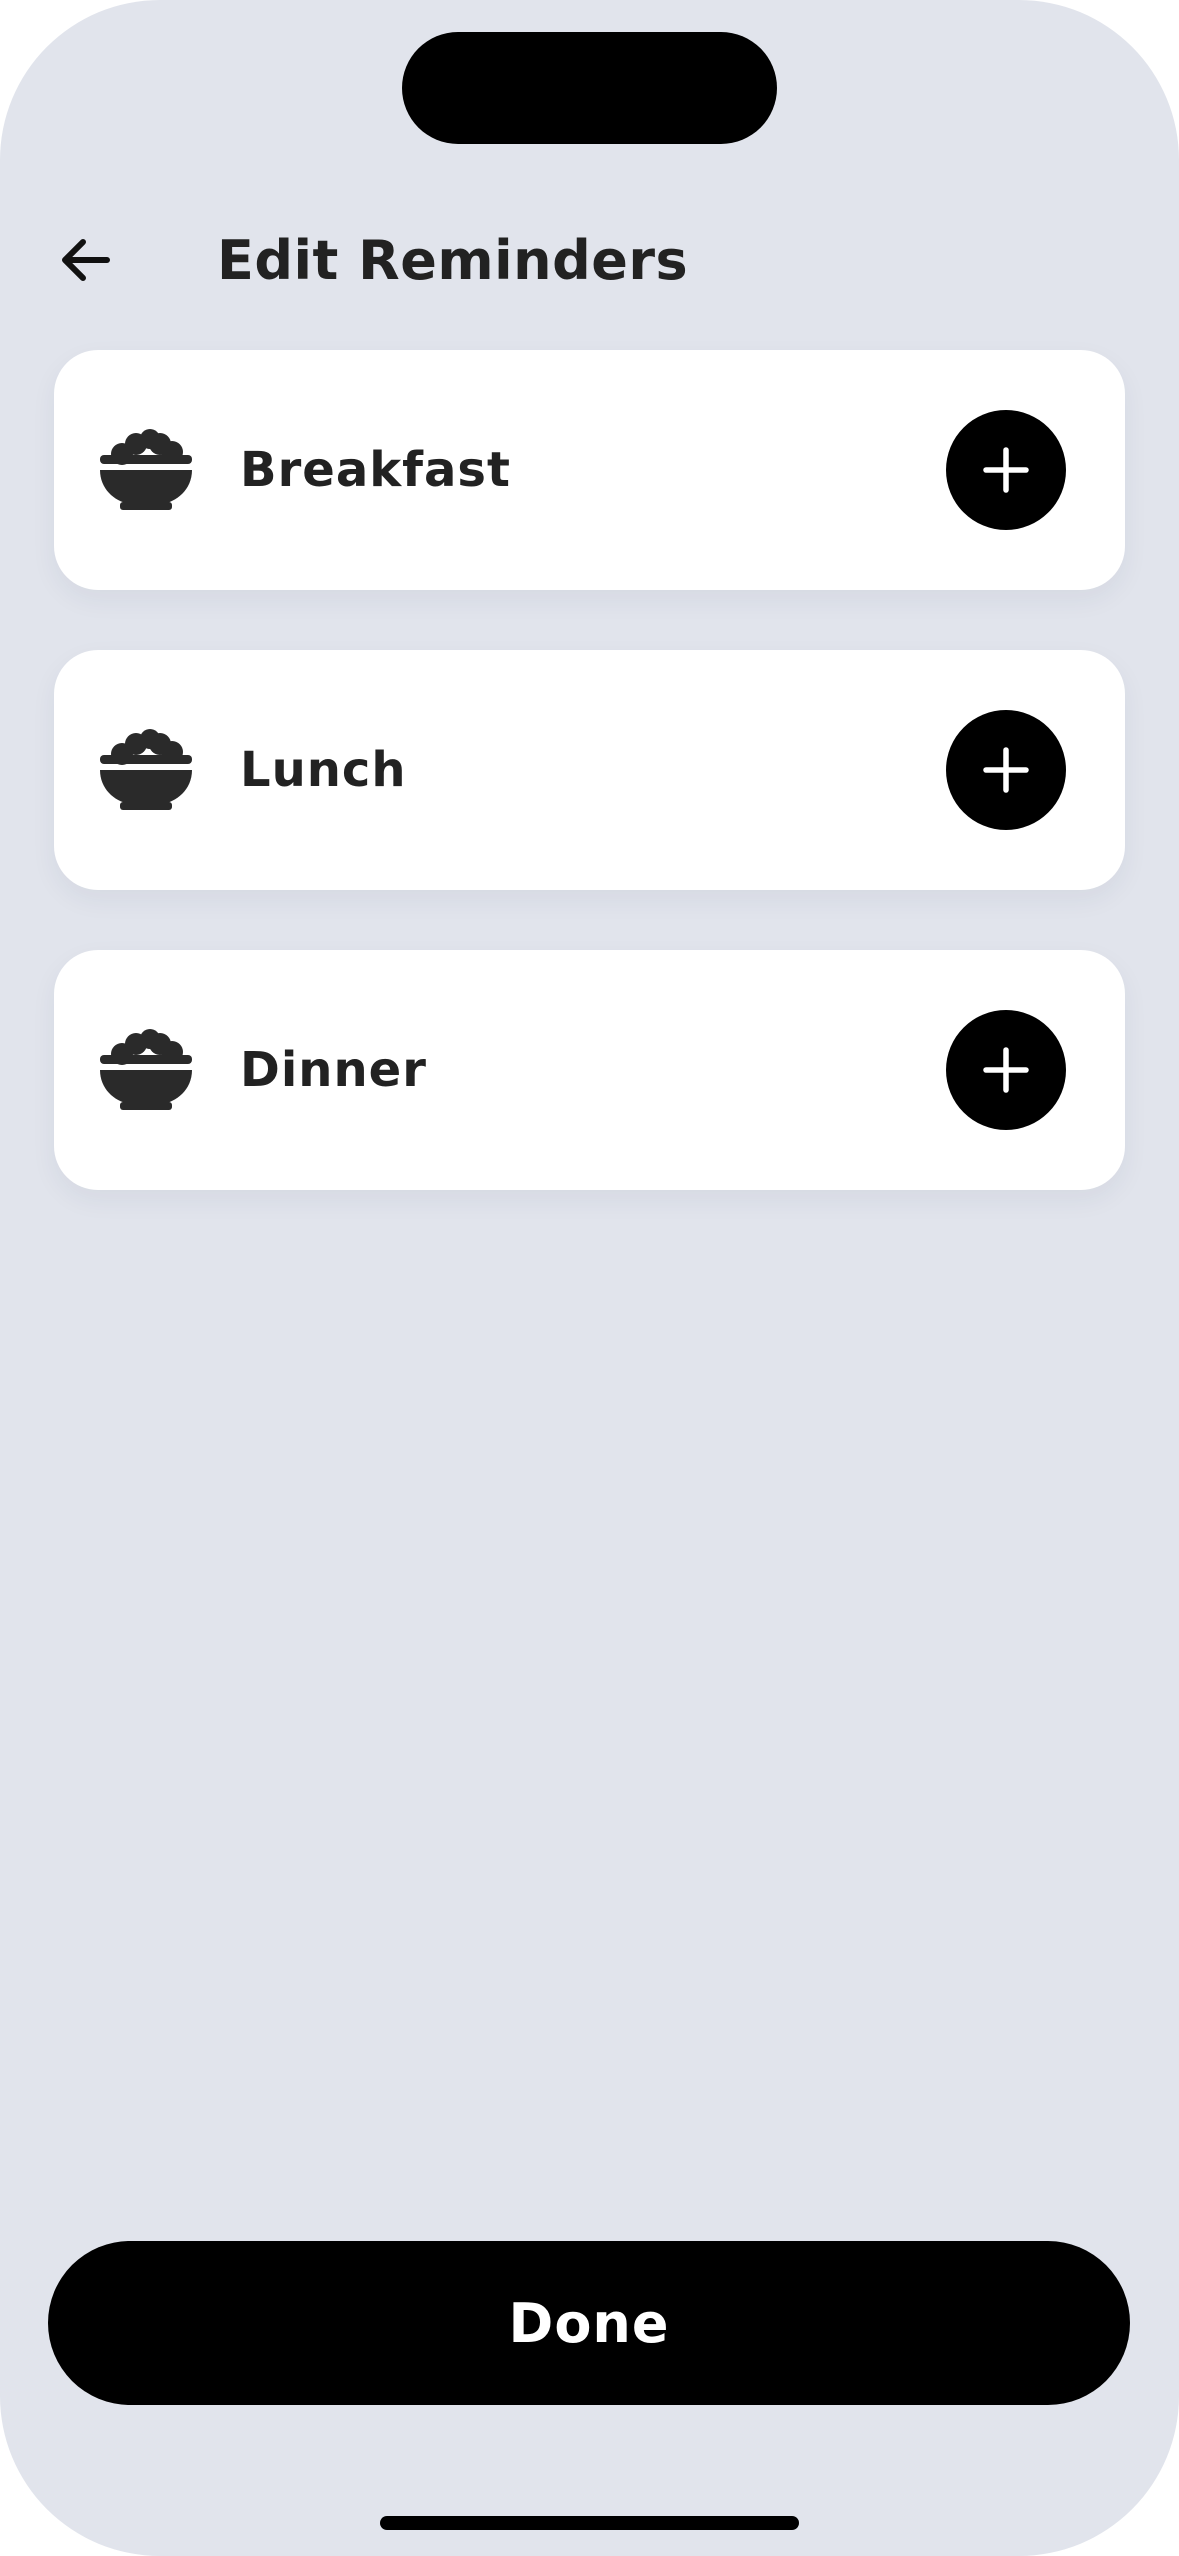 This screenshot has height=2556, width=1179. I want to click on add-reminder-button-breakfast, so click(1006, 470).